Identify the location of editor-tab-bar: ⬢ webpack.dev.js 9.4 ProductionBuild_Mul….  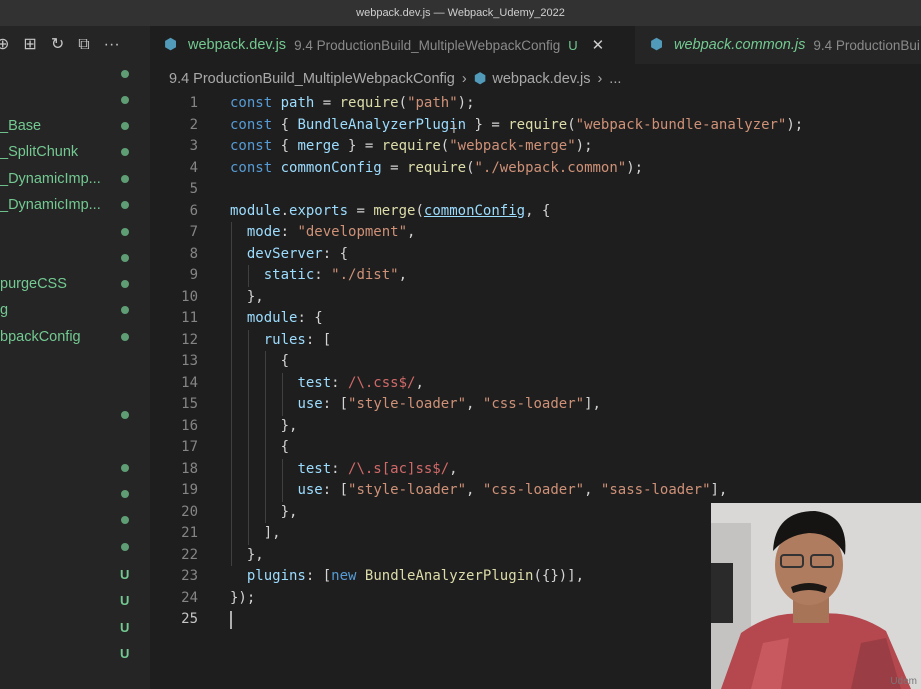
(535, 45).